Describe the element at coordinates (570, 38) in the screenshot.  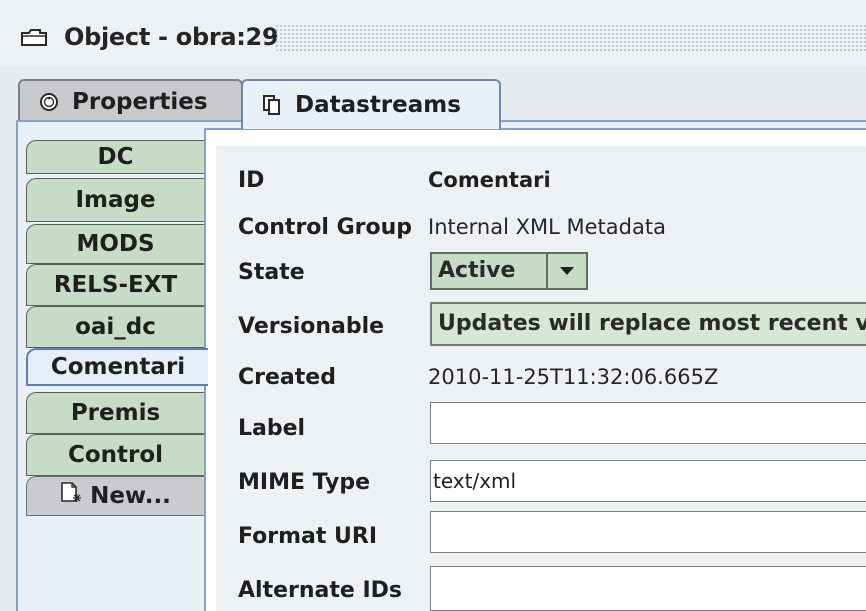
I see `titlebar-drag-area` at that location.